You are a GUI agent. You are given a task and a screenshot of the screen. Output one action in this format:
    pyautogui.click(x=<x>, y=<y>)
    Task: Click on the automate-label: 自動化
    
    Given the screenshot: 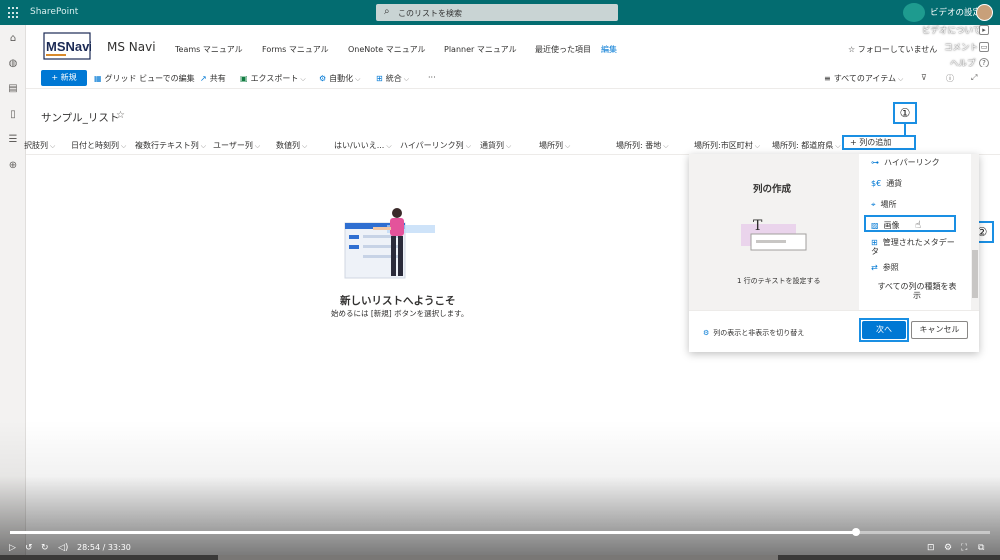 What is the action you would take?
    pyautogui.click(x=341, y=78)
    